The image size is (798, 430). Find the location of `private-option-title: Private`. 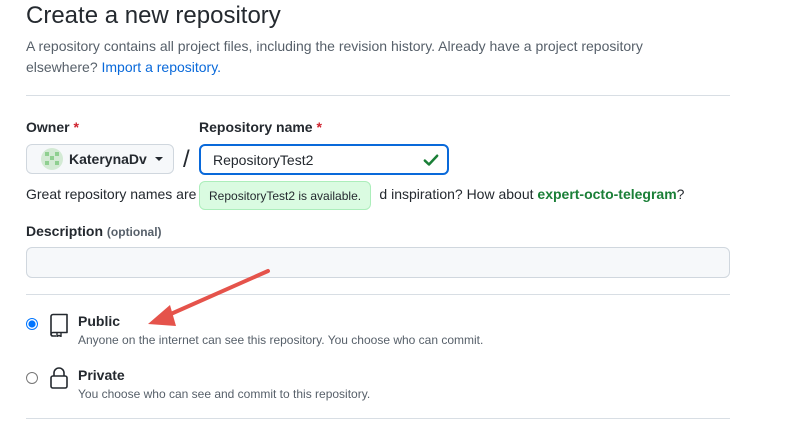

private-option-title: Private is located at coordinates (101, 375).